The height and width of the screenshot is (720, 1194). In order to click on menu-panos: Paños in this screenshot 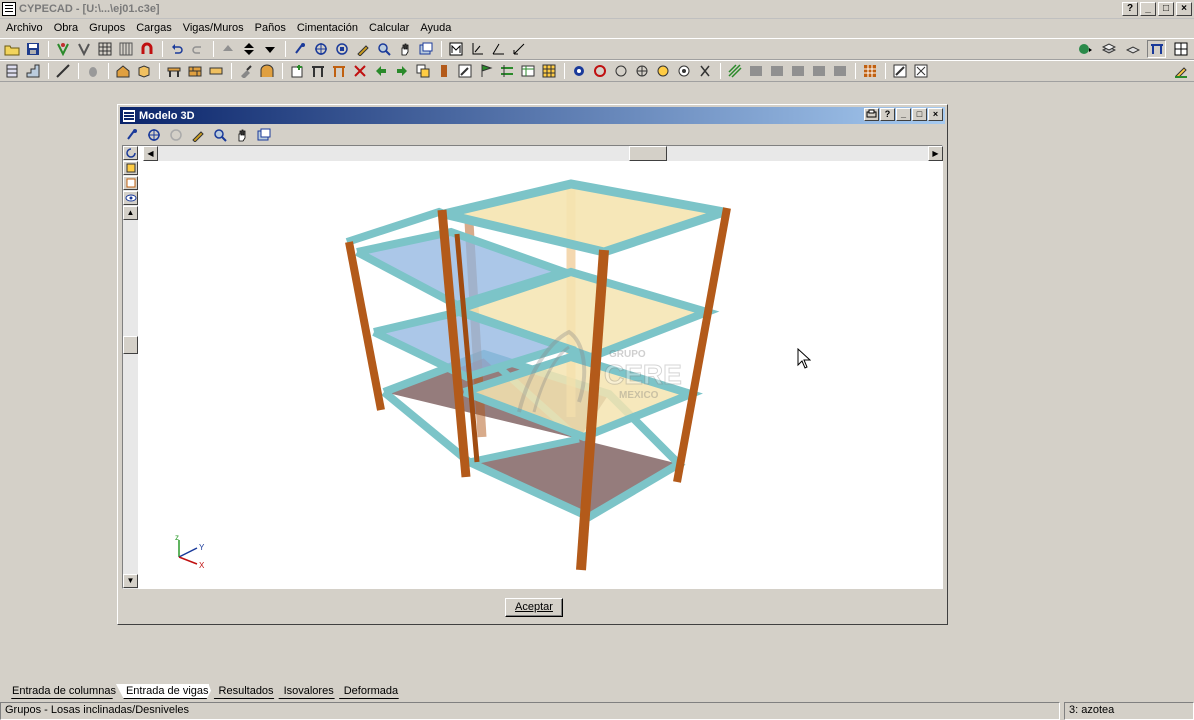, I will do `click(270, 28)`.